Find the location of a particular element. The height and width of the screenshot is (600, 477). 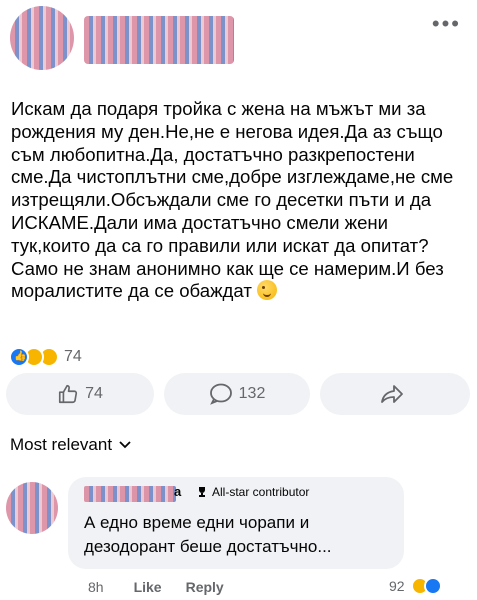

comment-reactions-count: 92 is located at coordinates (397, 586).